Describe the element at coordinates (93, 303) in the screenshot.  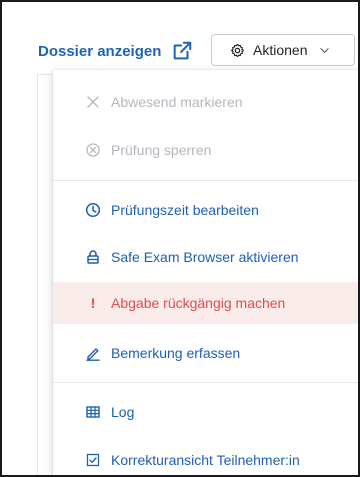
I see `exclamation-icon: !` at that location.